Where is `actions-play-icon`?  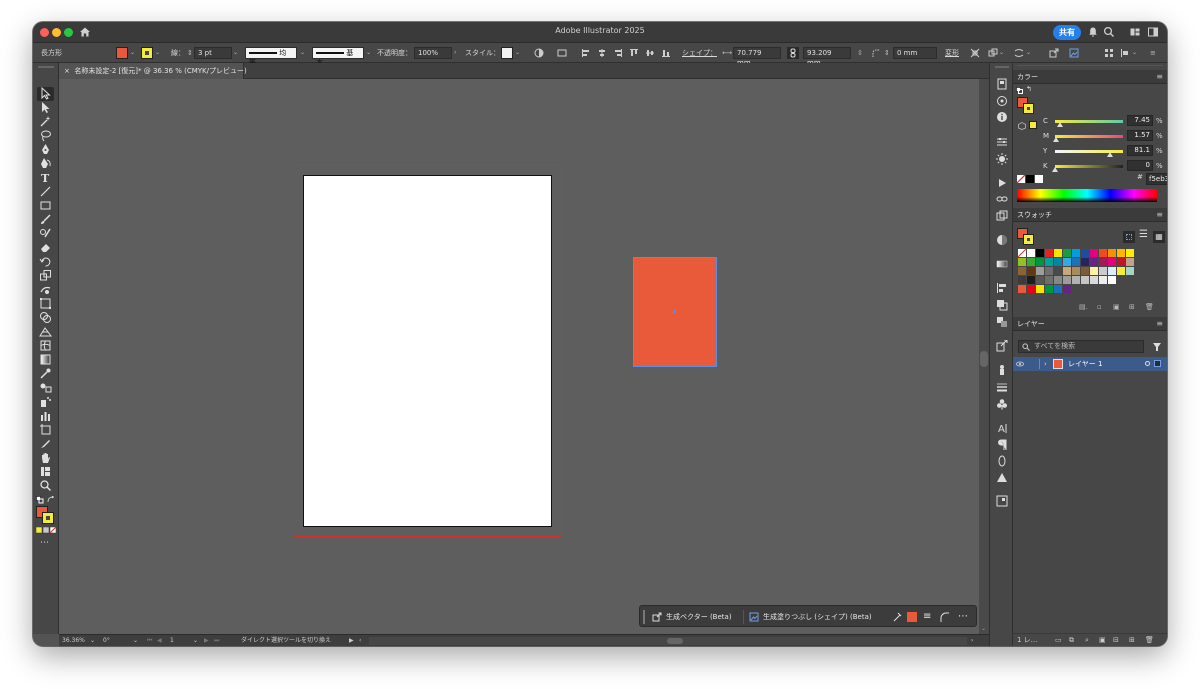
actions-play-icon is located at coordinates (1002, 183).